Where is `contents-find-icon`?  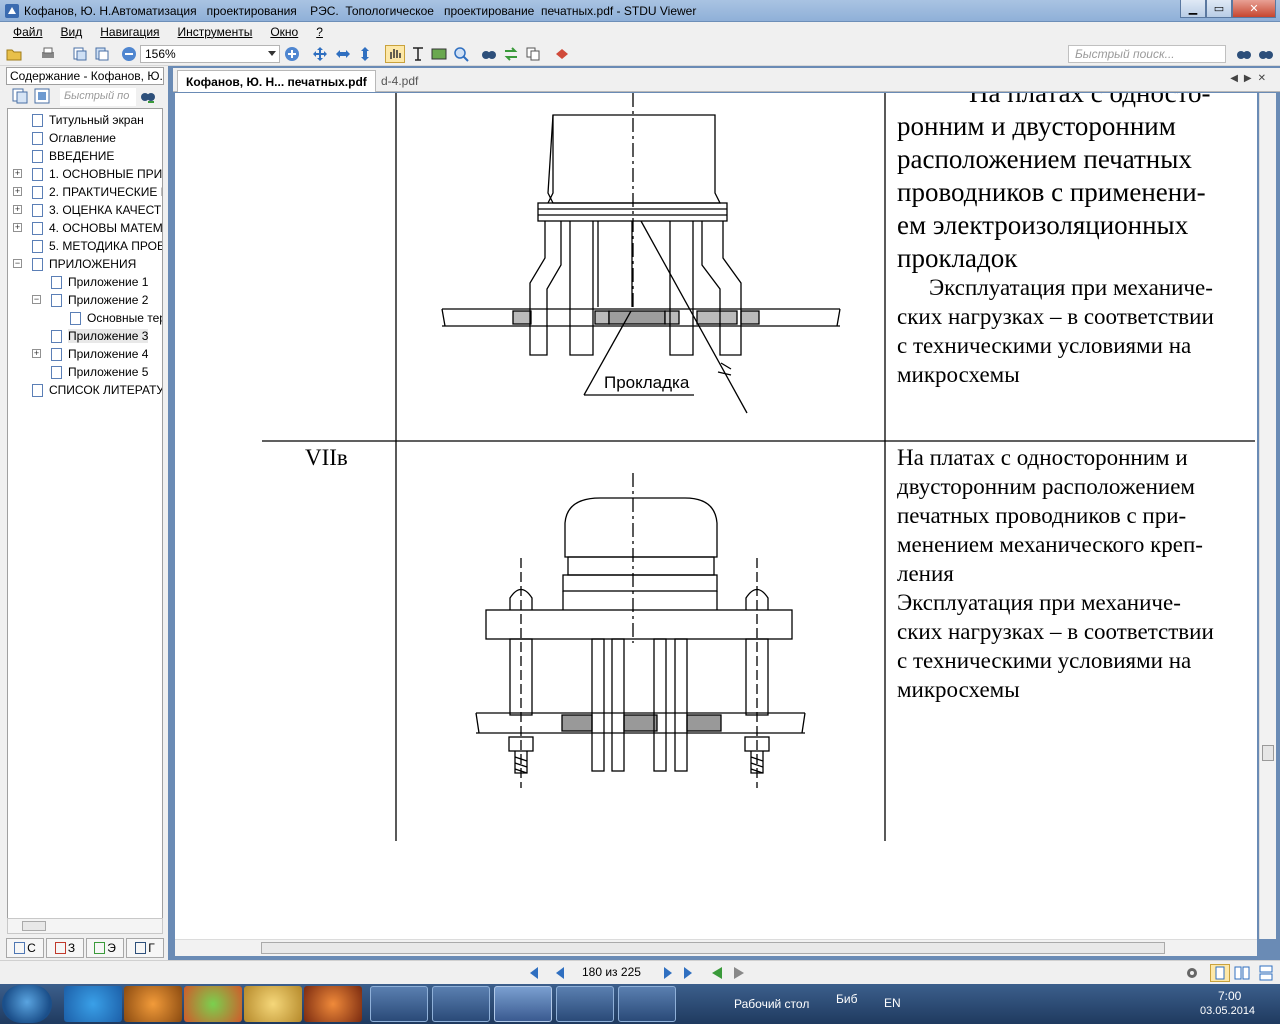 contents-find-icon is located at coordinates (148, 96).